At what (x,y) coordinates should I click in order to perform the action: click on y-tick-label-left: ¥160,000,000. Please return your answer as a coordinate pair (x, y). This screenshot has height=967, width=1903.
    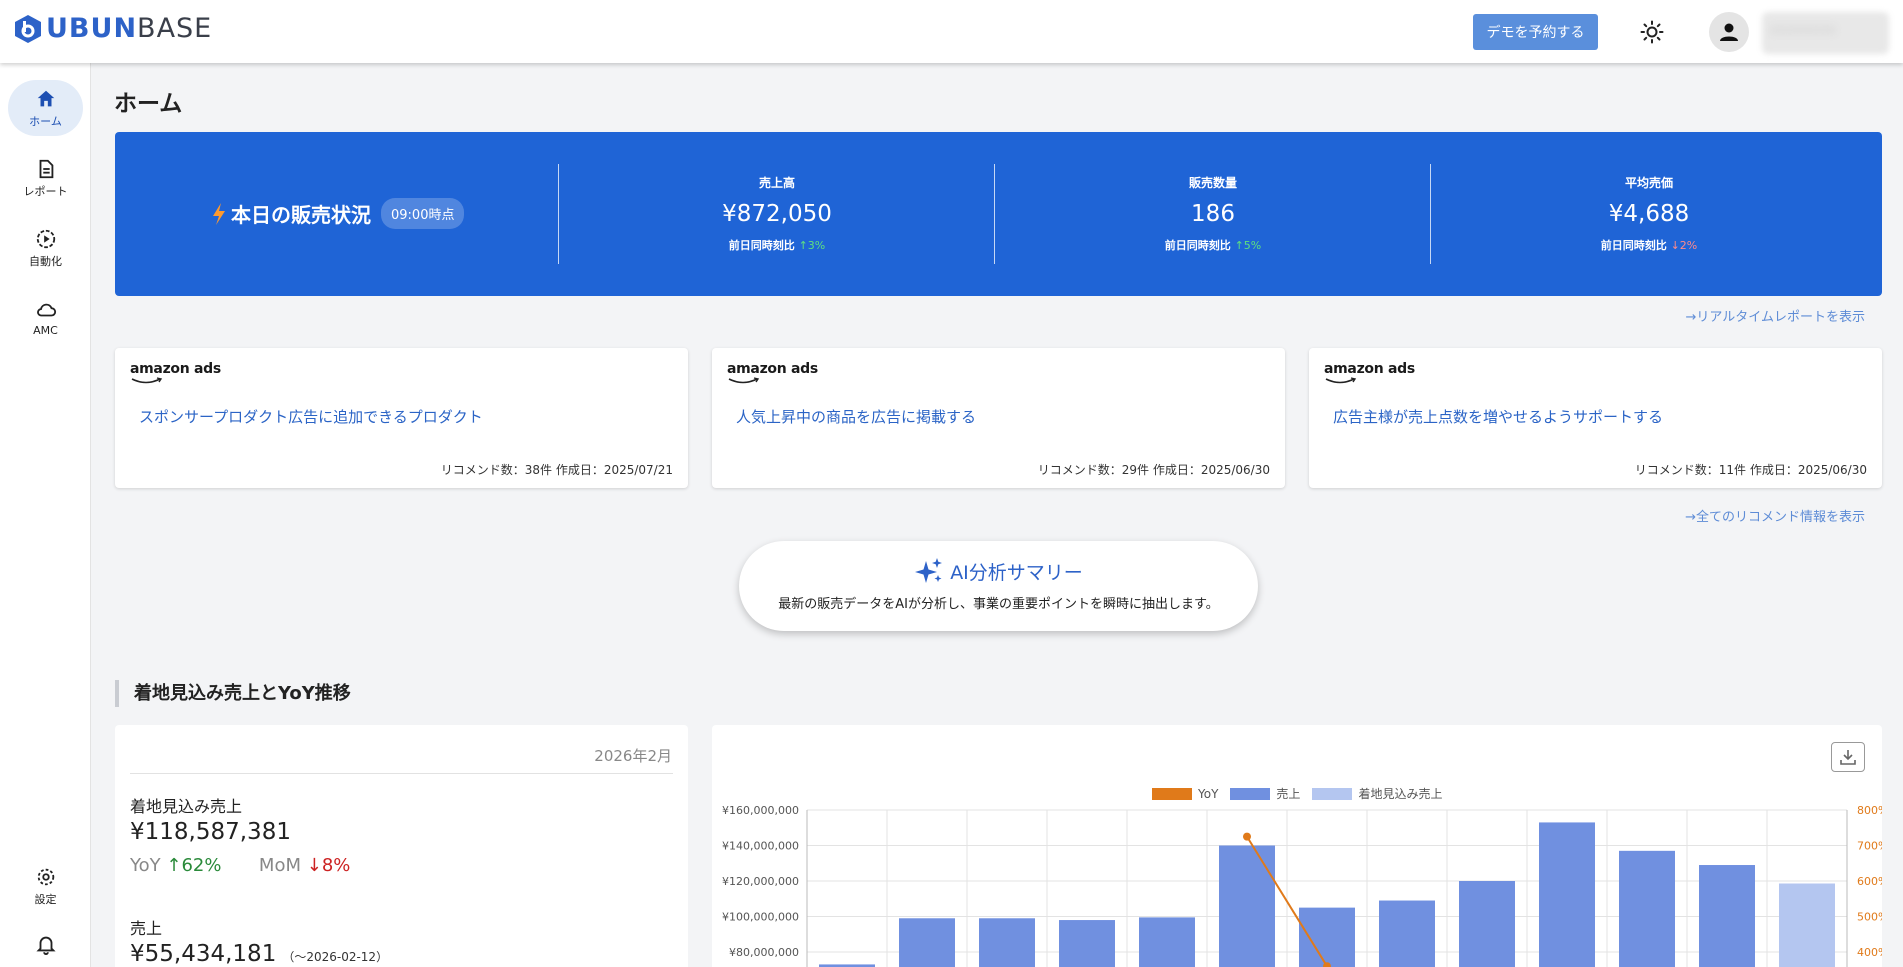
    Looking at the image, I should click on (760, 810).